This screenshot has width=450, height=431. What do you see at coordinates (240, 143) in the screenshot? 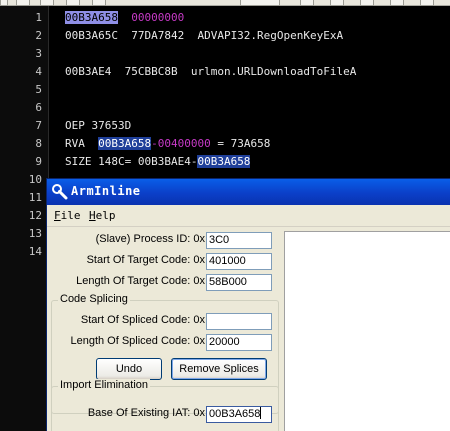
I see `code-text: = 73A658` at bounding box center [240, 143].